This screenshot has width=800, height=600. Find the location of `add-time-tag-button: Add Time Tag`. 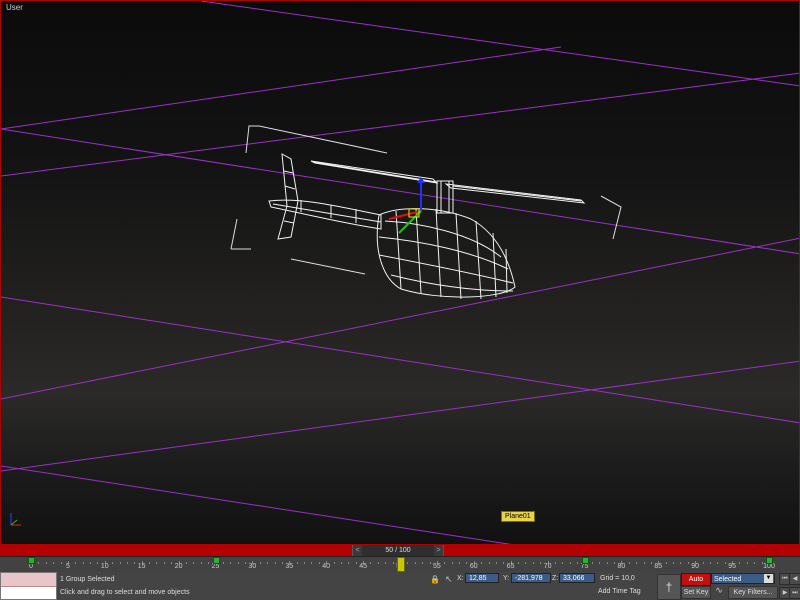

add-time-tag-button: Add Time Tag is located at coordinates (619, 591).